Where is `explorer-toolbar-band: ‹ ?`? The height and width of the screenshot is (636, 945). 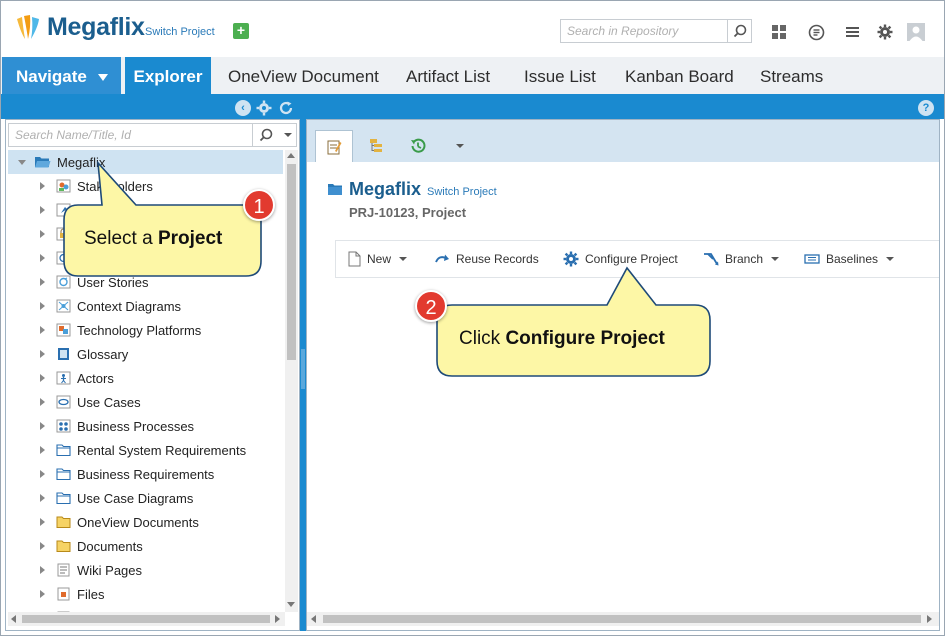
explorer-toolbar-band: ‹ ? is located at coordinates (472, 108).